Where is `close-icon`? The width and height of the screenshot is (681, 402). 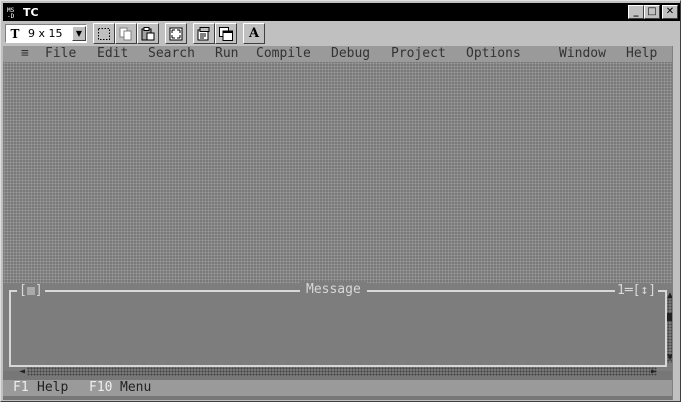 close-icon is located at coordinates (30, 290).